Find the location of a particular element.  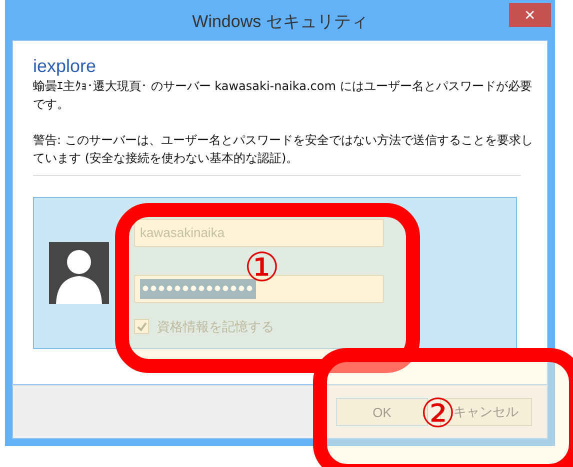

message-text: 蝓曇ｴ主ｸｮ･遷大現頁･ のサーバー kawasaki-naika.com にはユーザー名とパスワードが必要です。 is located at coordinates (283, 95).